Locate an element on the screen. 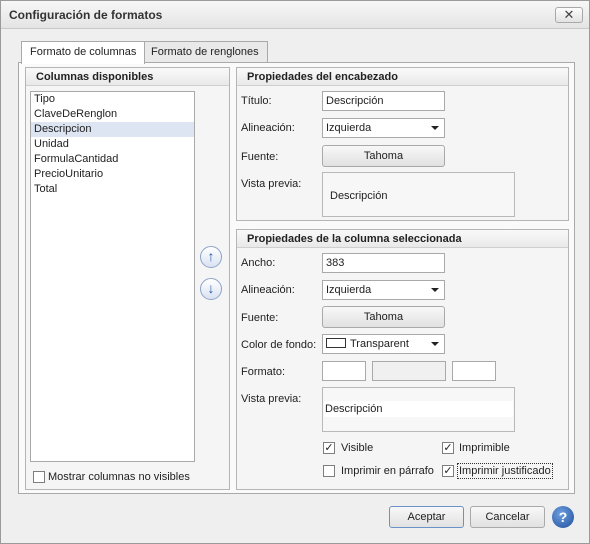 This screenshot has height=544, width=590. title-bar: Configuración de formatos ✕ is located at coordinates (295, 15).